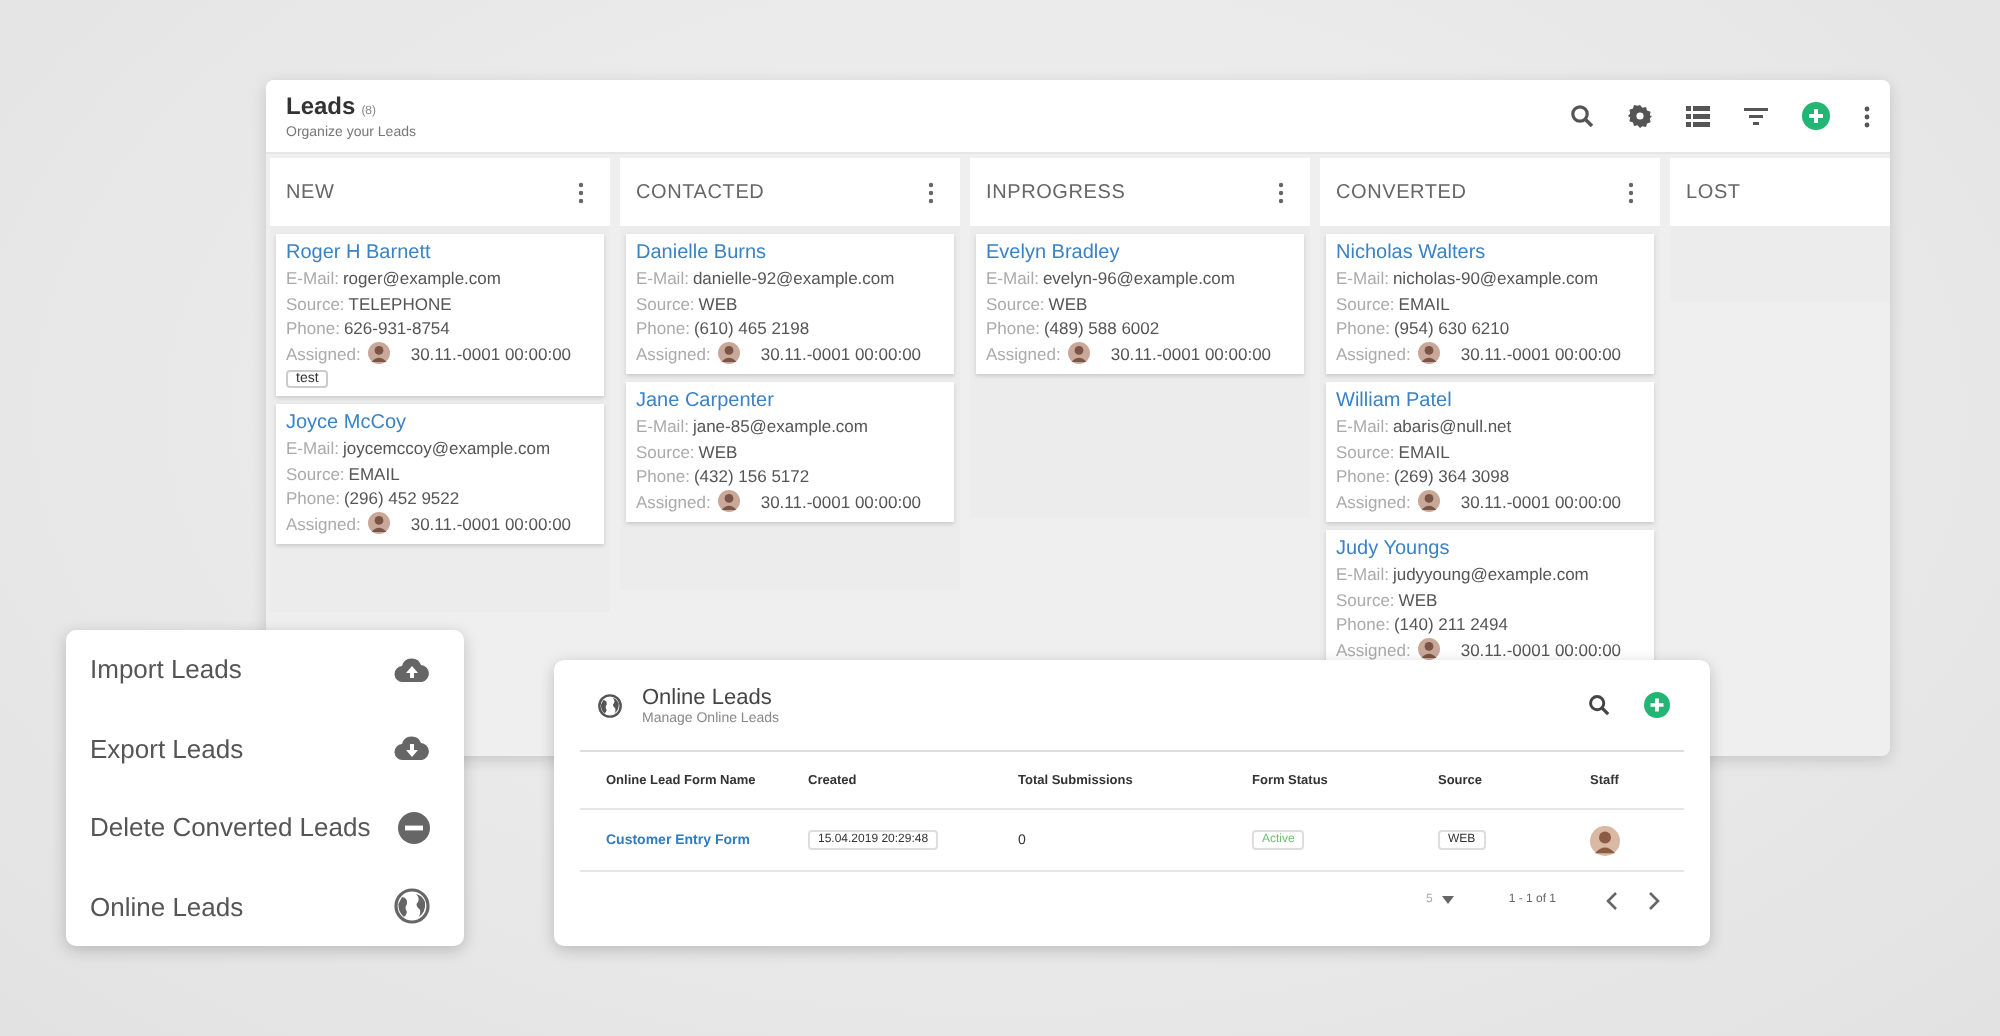  What do you see at coordinates (751, 328) in the screenshot?
I see `field-value: (610) 465 2198` at bounding box center [751, 328].